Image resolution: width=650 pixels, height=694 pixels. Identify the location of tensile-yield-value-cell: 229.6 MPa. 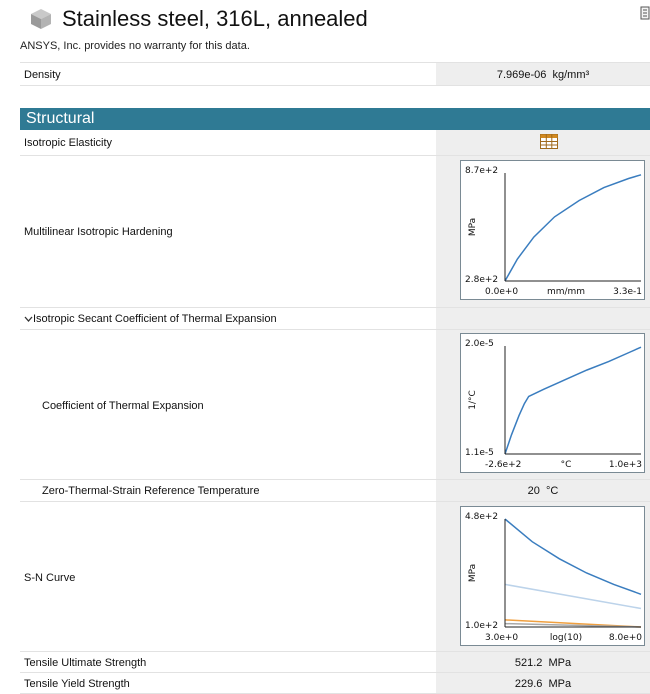
(543, 683).